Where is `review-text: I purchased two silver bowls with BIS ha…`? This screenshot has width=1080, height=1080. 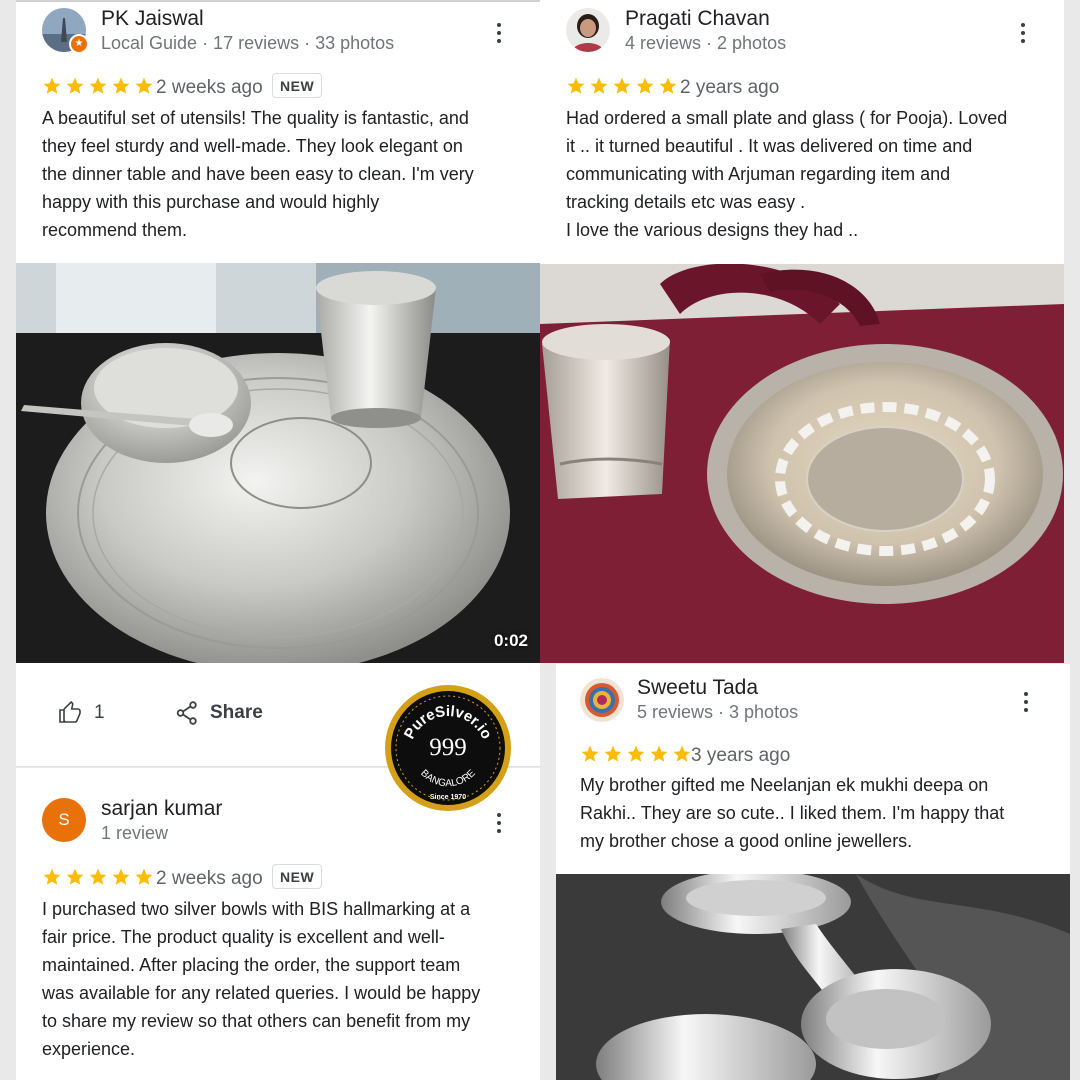 review-text: I purchased two silver bowls with BIS ha… is located at coordinates (261, 979).